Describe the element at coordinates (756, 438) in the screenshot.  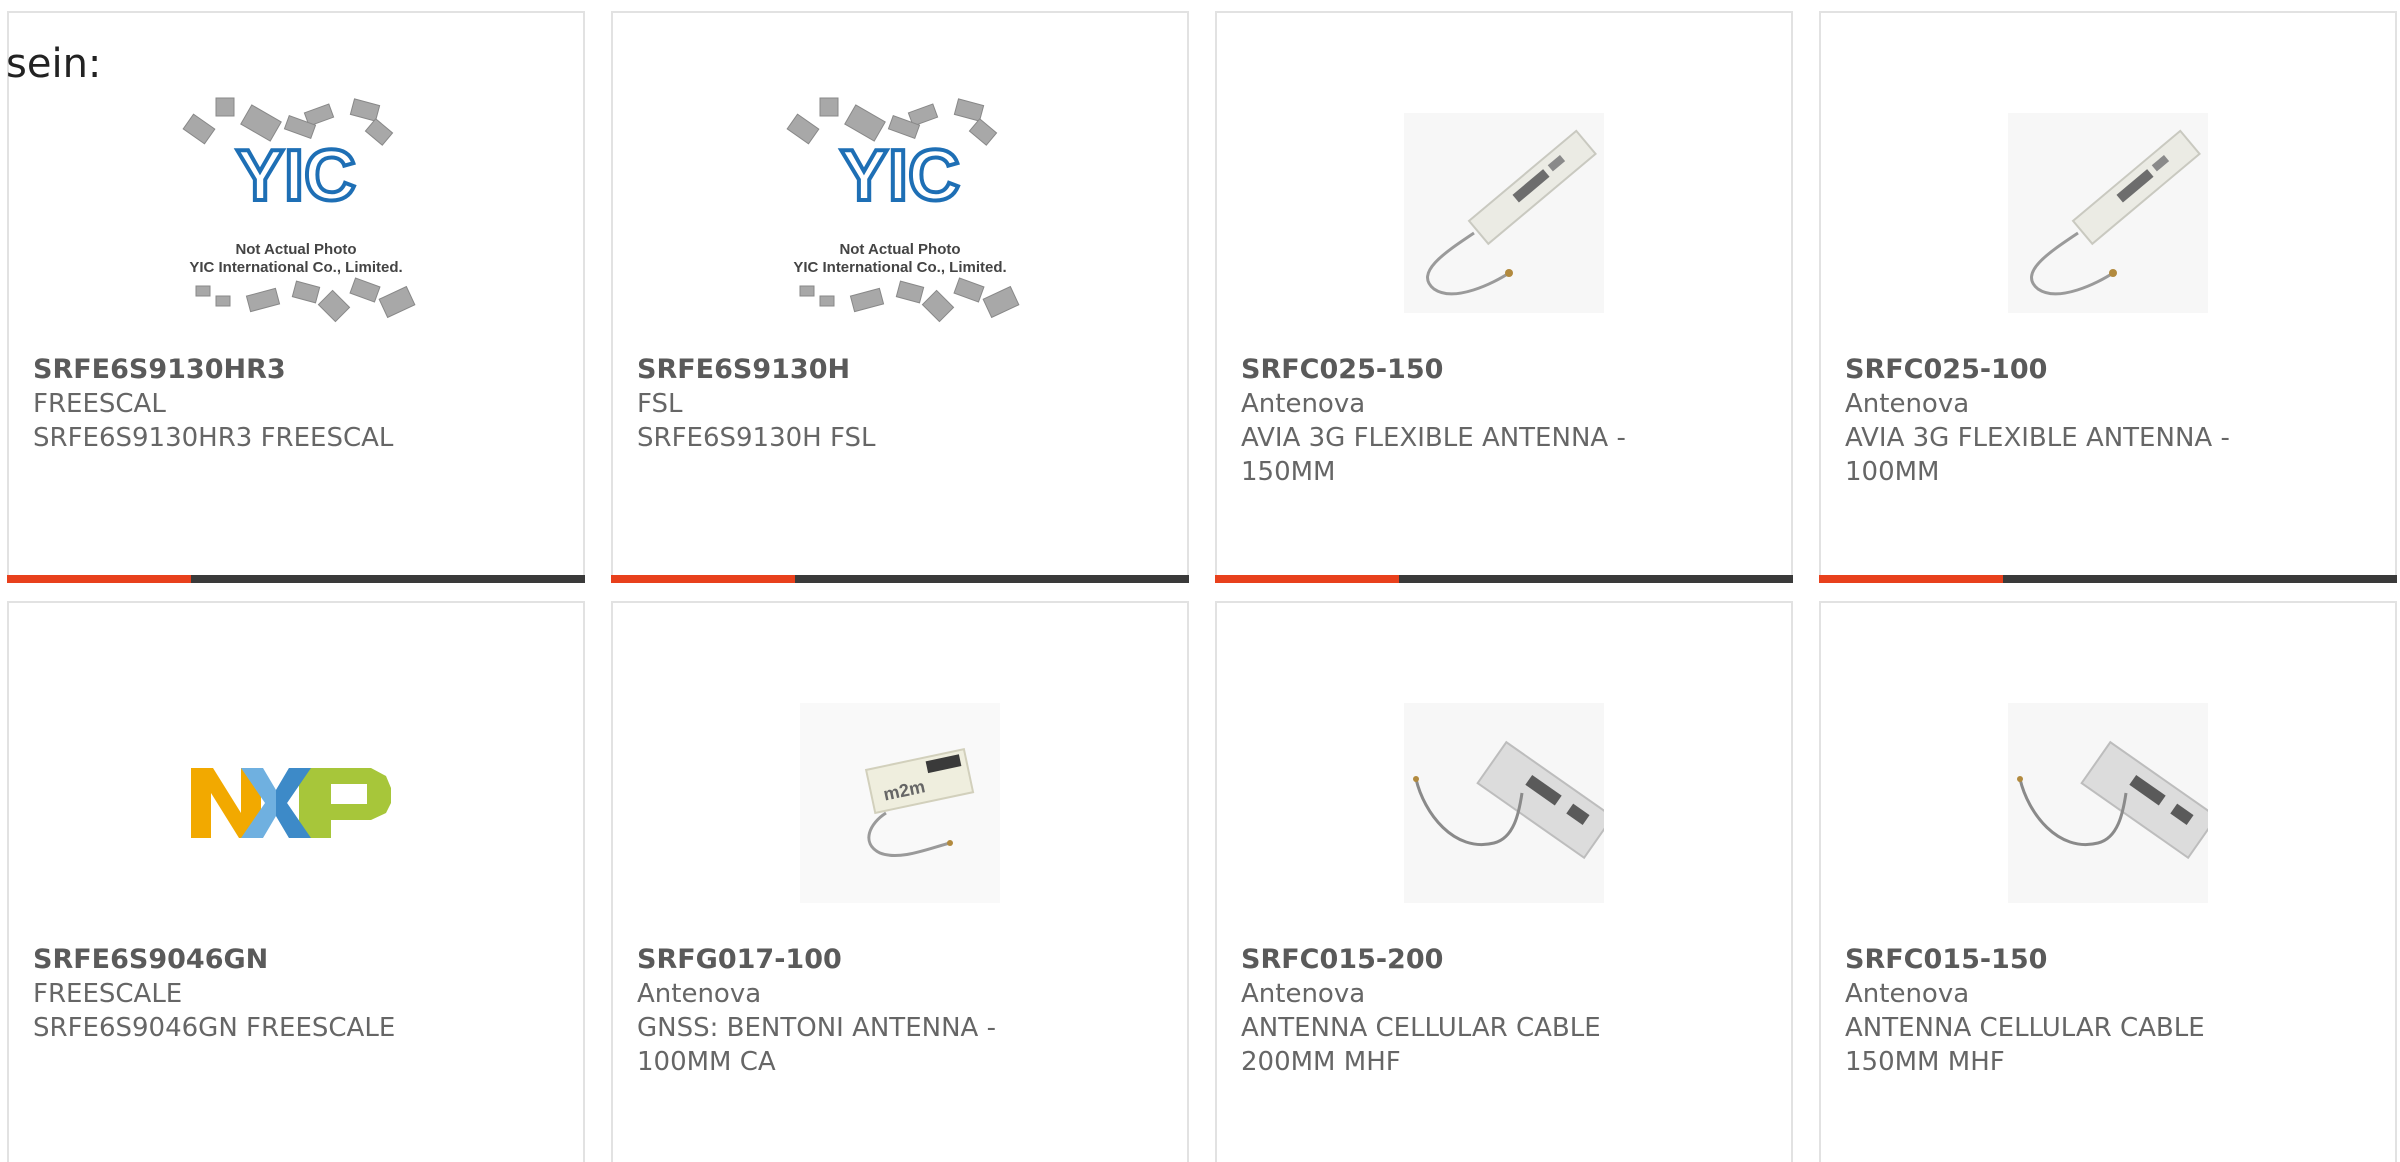
I see `description: SRFE6S9130H FSL` at that location.